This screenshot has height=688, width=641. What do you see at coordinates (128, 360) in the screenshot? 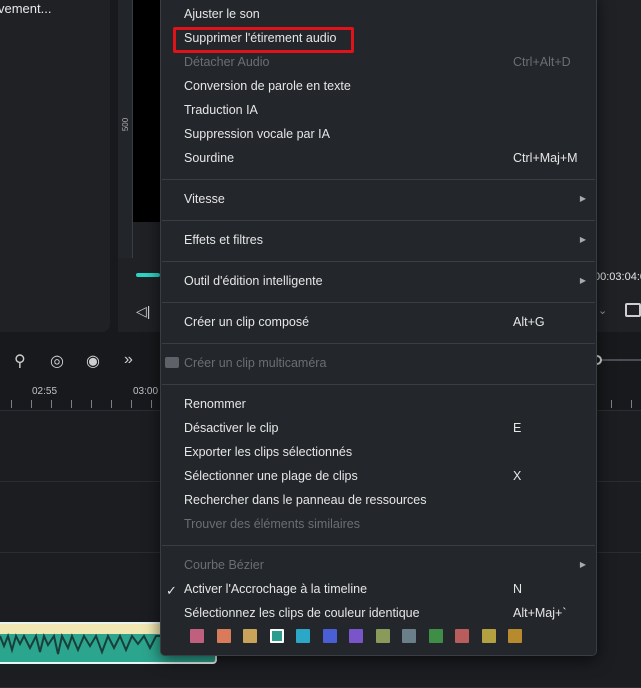
I see `more-tools-icon: »` at bounding box center [128, 360].